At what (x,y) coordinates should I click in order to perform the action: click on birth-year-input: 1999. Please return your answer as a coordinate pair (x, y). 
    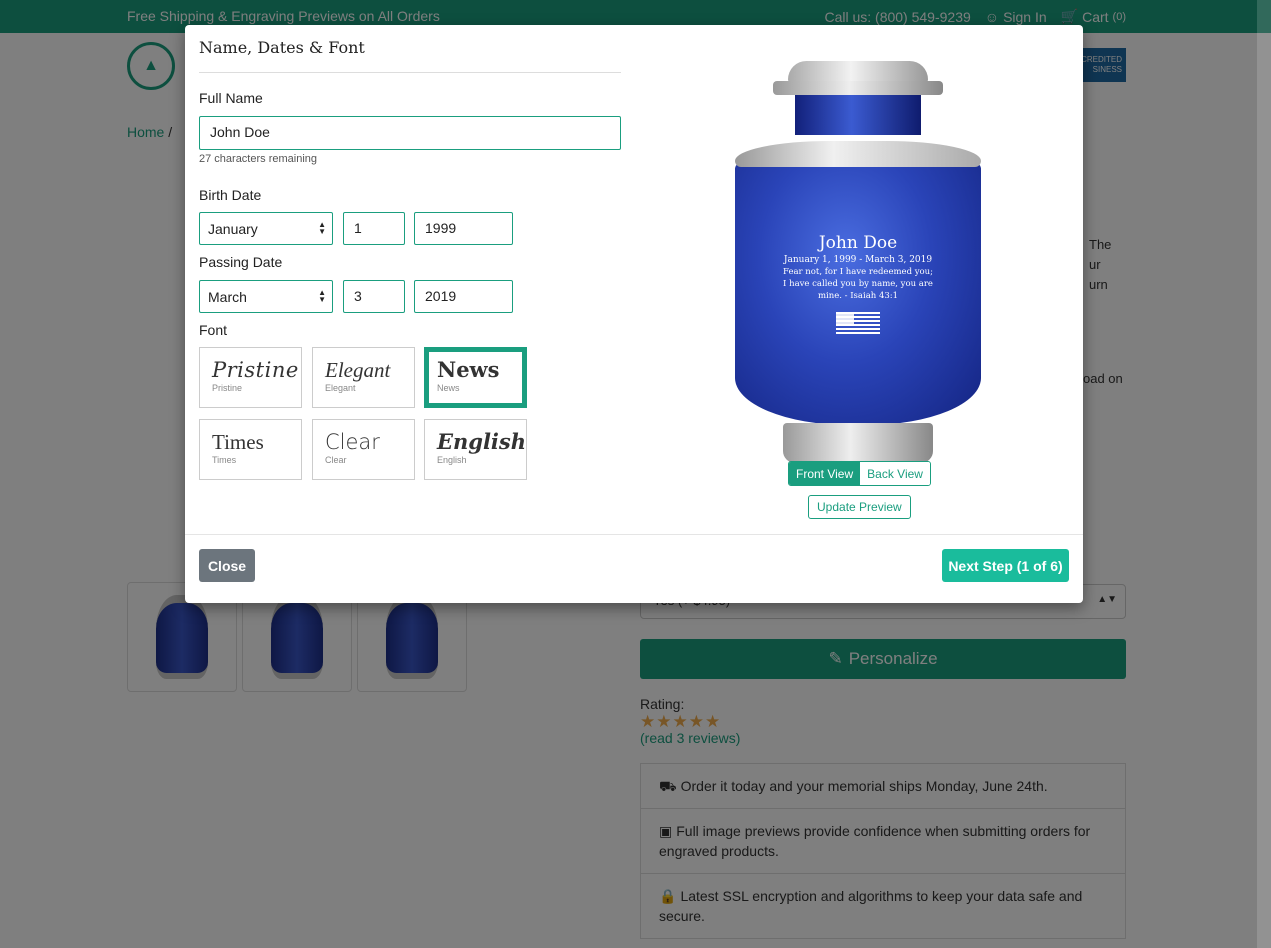
    Looking at the image, I should click on (463, 228).